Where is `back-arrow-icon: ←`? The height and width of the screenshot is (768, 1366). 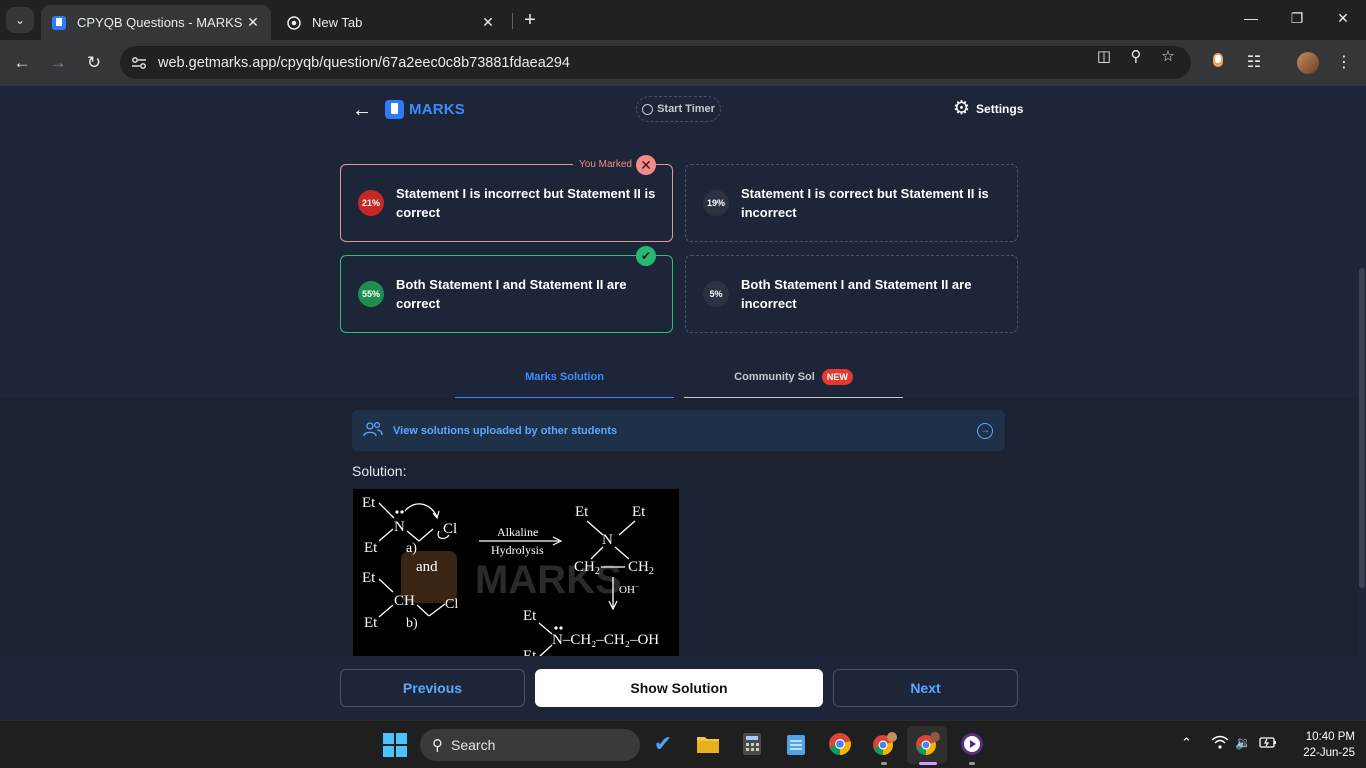
back-arrow-icon: ← is located at coordinates (363, 110).